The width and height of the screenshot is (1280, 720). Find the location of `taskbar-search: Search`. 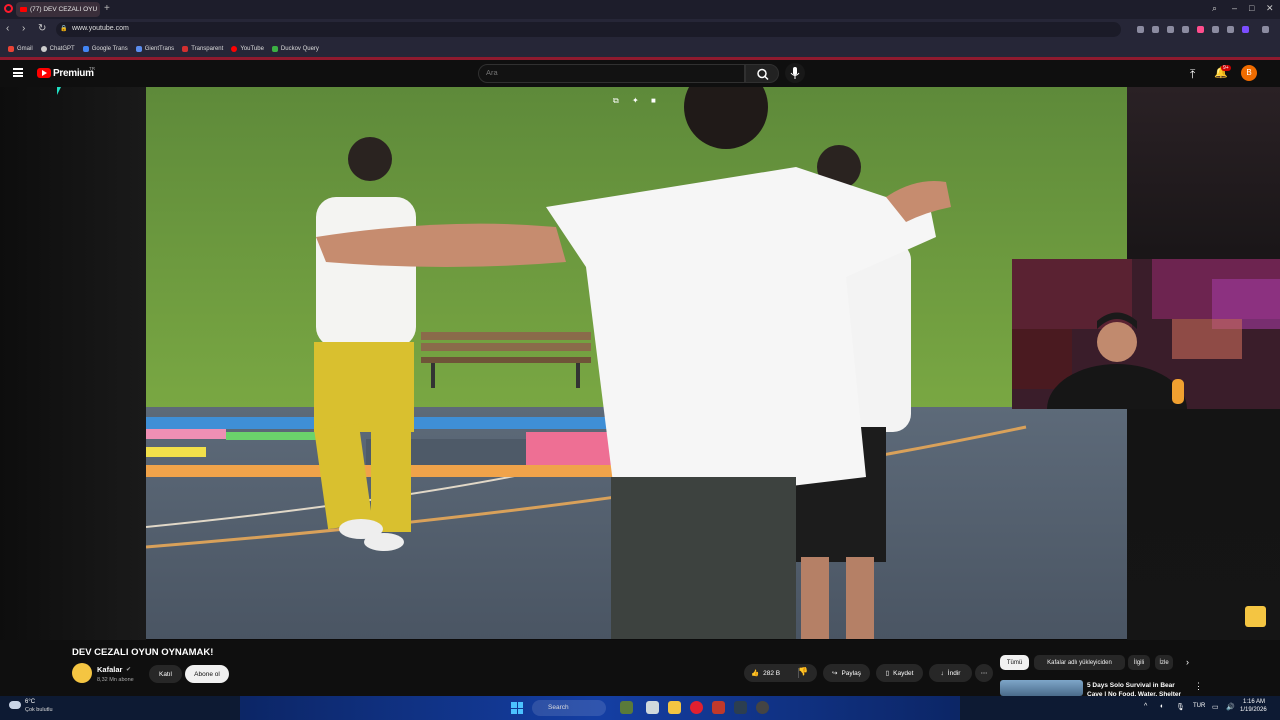

taskbar-search: Search is located at coordinates (569, 708).